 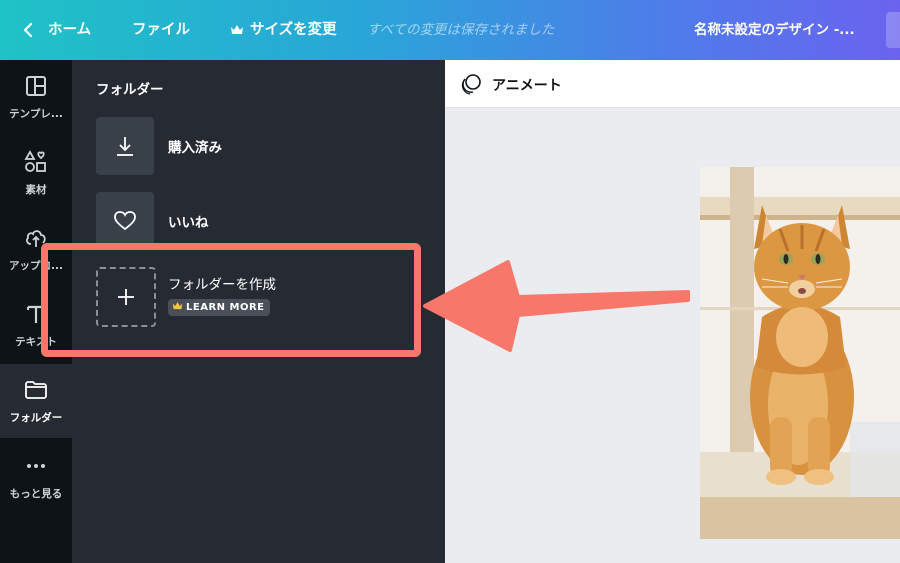 What do you see at coordinates (527, 86) in the screenshot?
I see `animate-label: アニメート` at bounding box center [527, 86].